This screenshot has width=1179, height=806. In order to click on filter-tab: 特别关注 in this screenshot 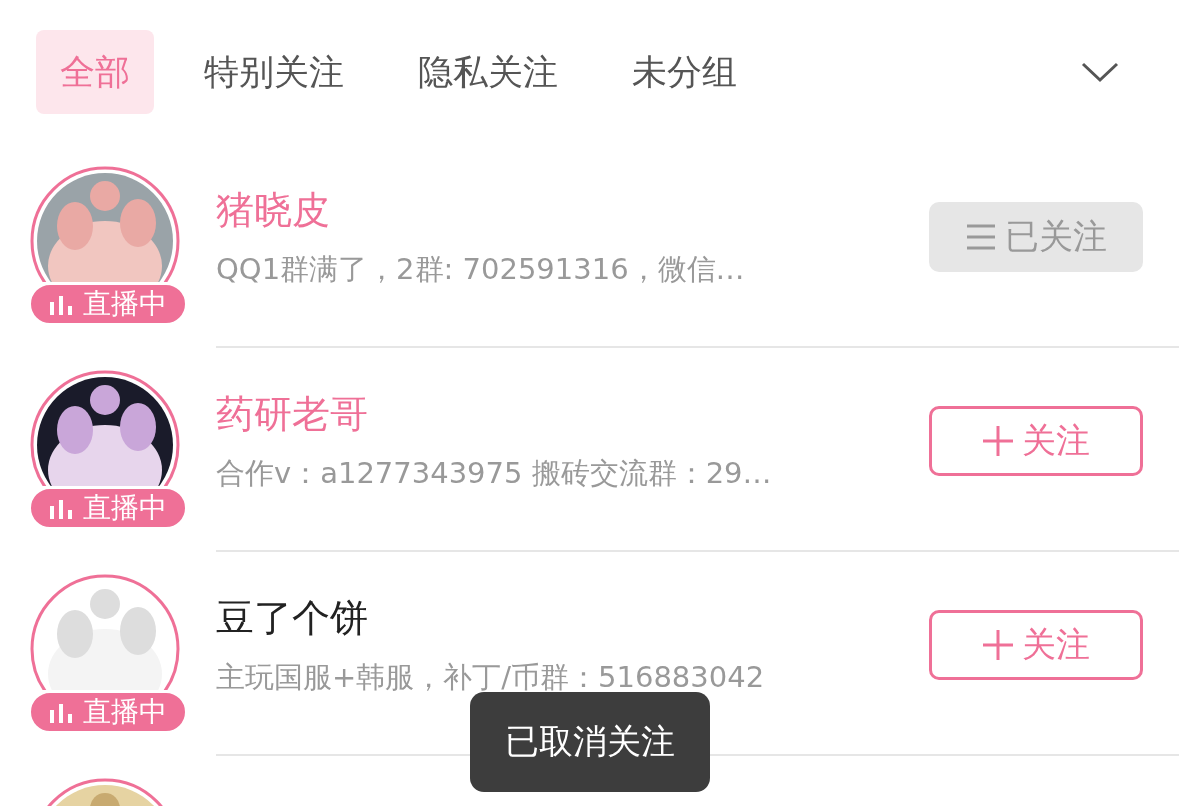, I will do `click(274, 72)`.